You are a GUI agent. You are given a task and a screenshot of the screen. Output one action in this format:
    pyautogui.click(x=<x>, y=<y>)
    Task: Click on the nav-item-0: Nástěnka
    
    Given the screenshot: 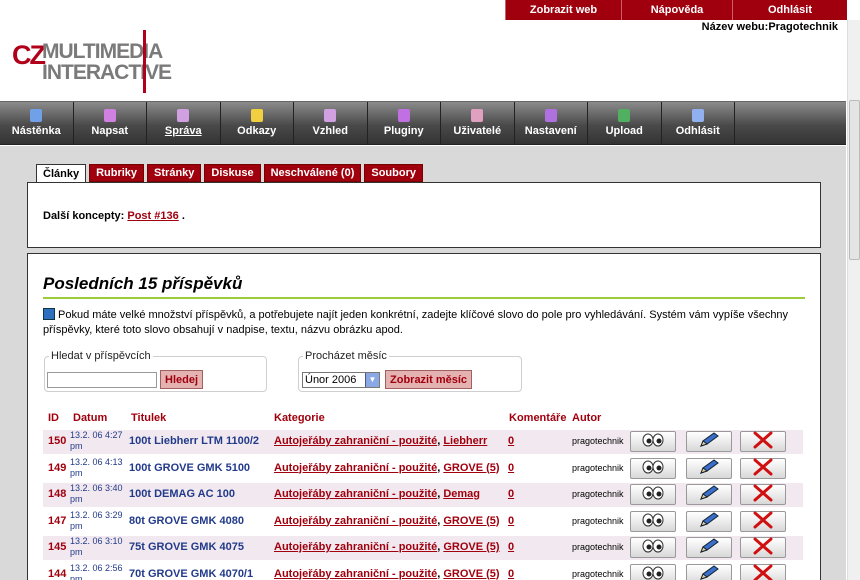 What is the action you would take?
    pyautogui.click(x=37, y=123)
    